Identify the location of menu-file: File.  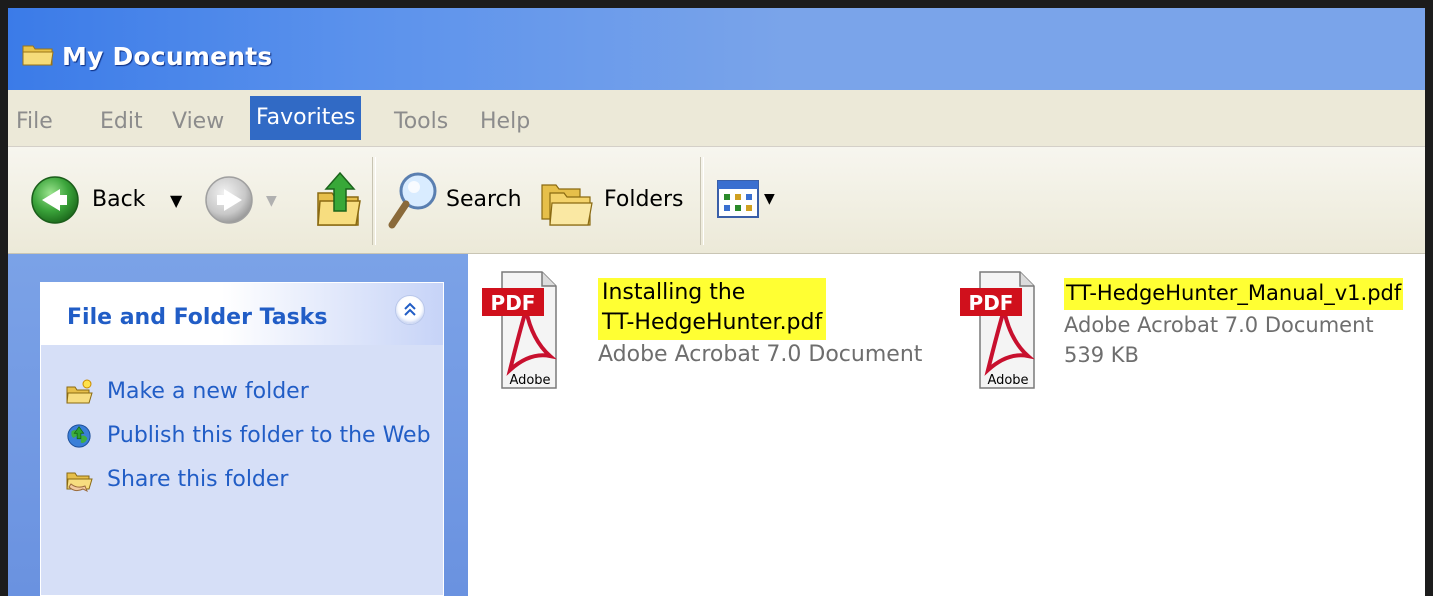
(34, 122).